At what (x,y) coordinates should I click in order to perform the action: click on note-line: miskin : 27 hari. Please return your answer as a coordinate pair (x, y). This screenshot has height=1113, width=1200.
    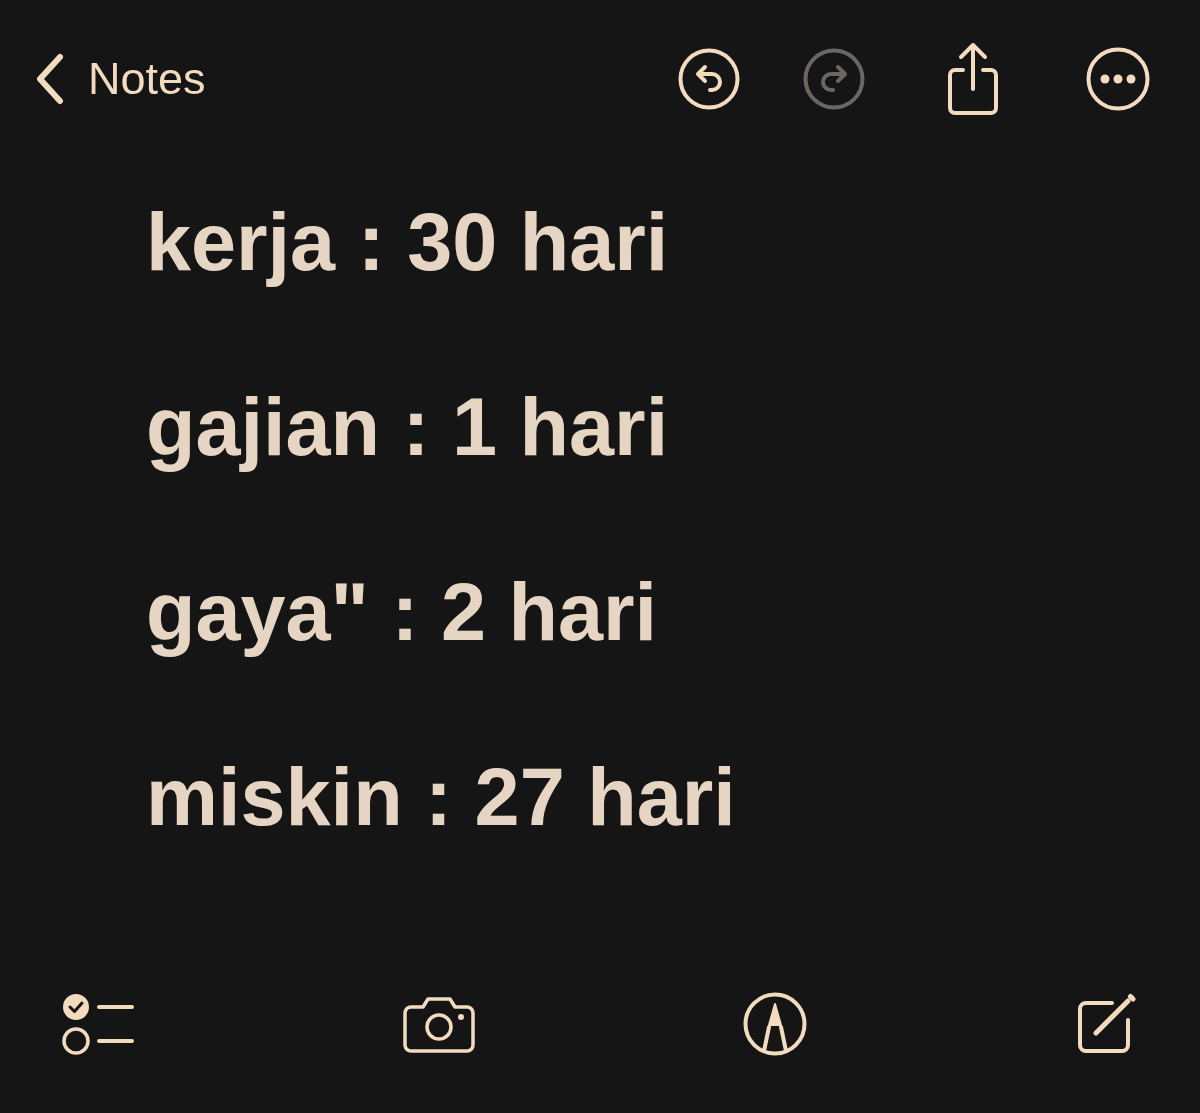
    Looking at the image, I should click on (441, 797).